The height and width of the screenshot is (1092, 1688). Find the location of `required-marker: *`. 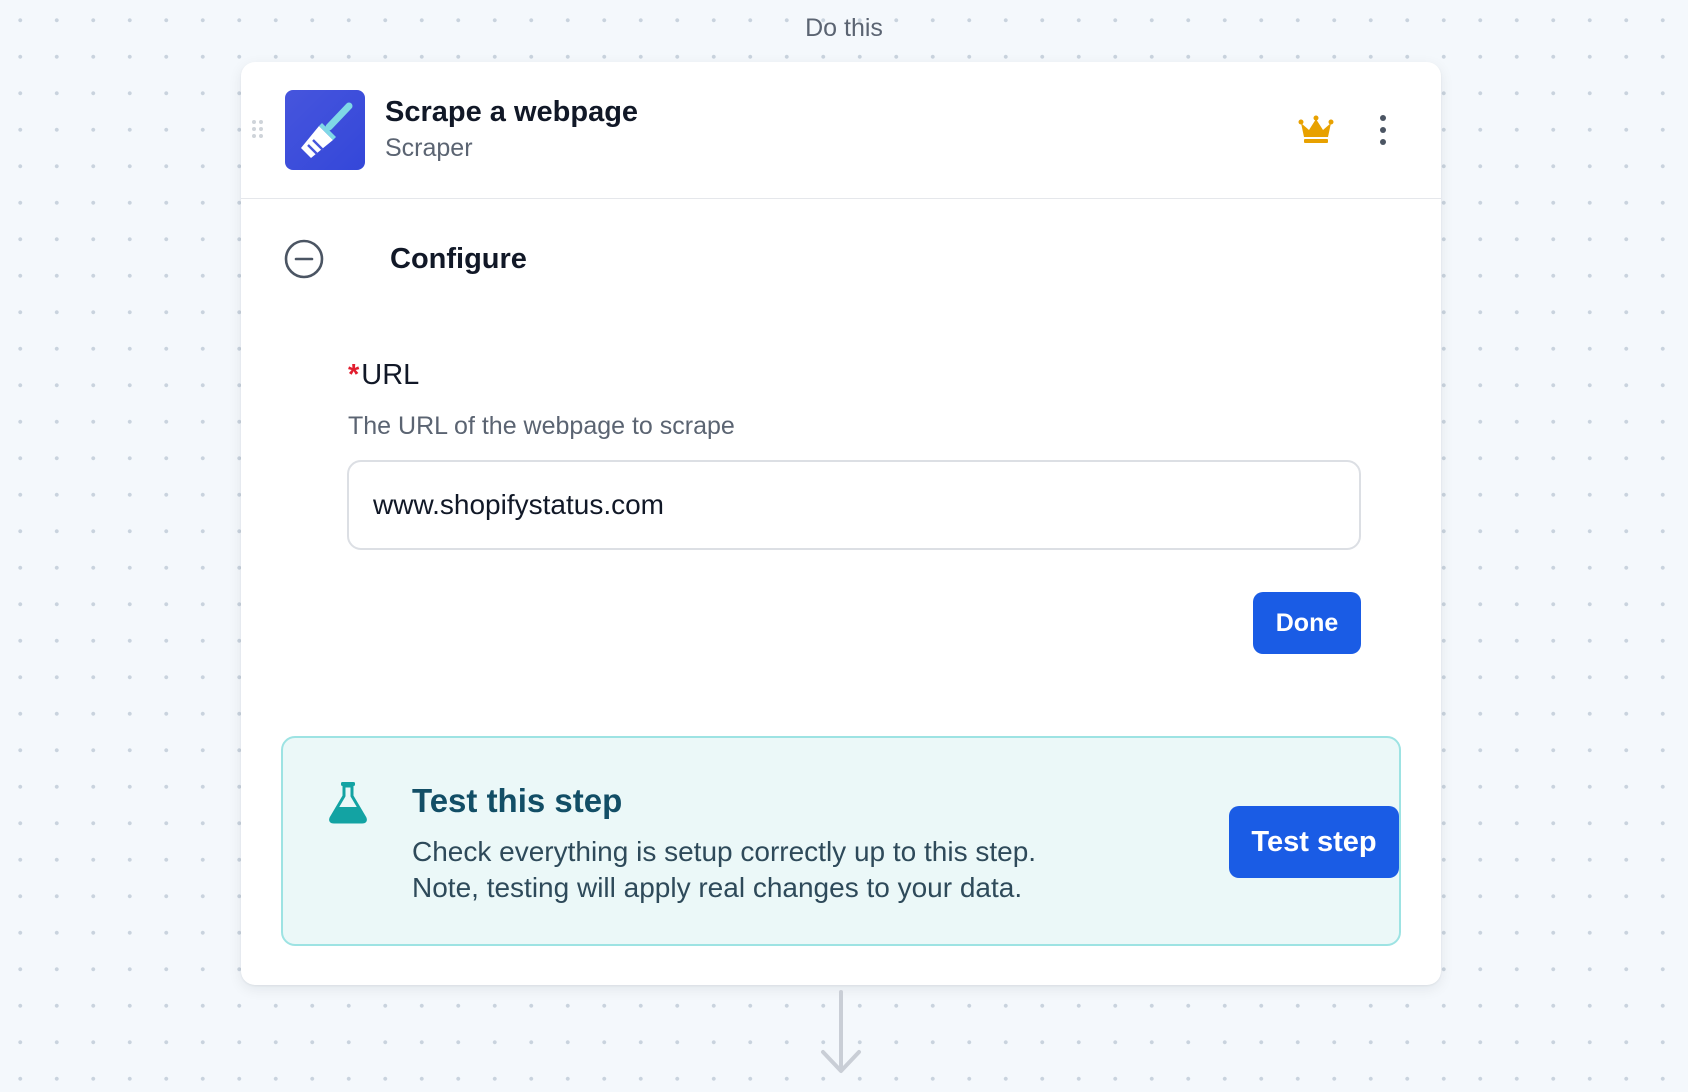

required-marker: * is located at coordinates (354, 375).